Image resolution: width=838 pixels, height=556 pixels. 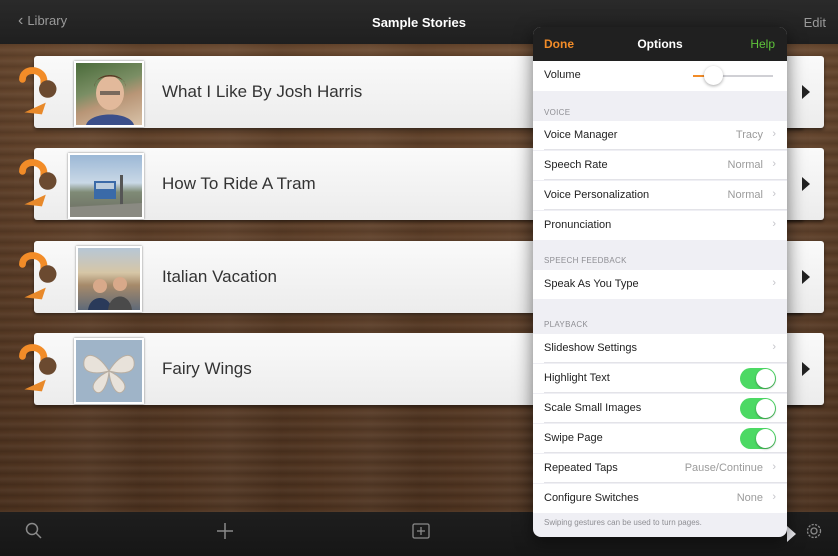 I want to click on pronunciation-label: Pronunciation, so click(x=578, y=225).